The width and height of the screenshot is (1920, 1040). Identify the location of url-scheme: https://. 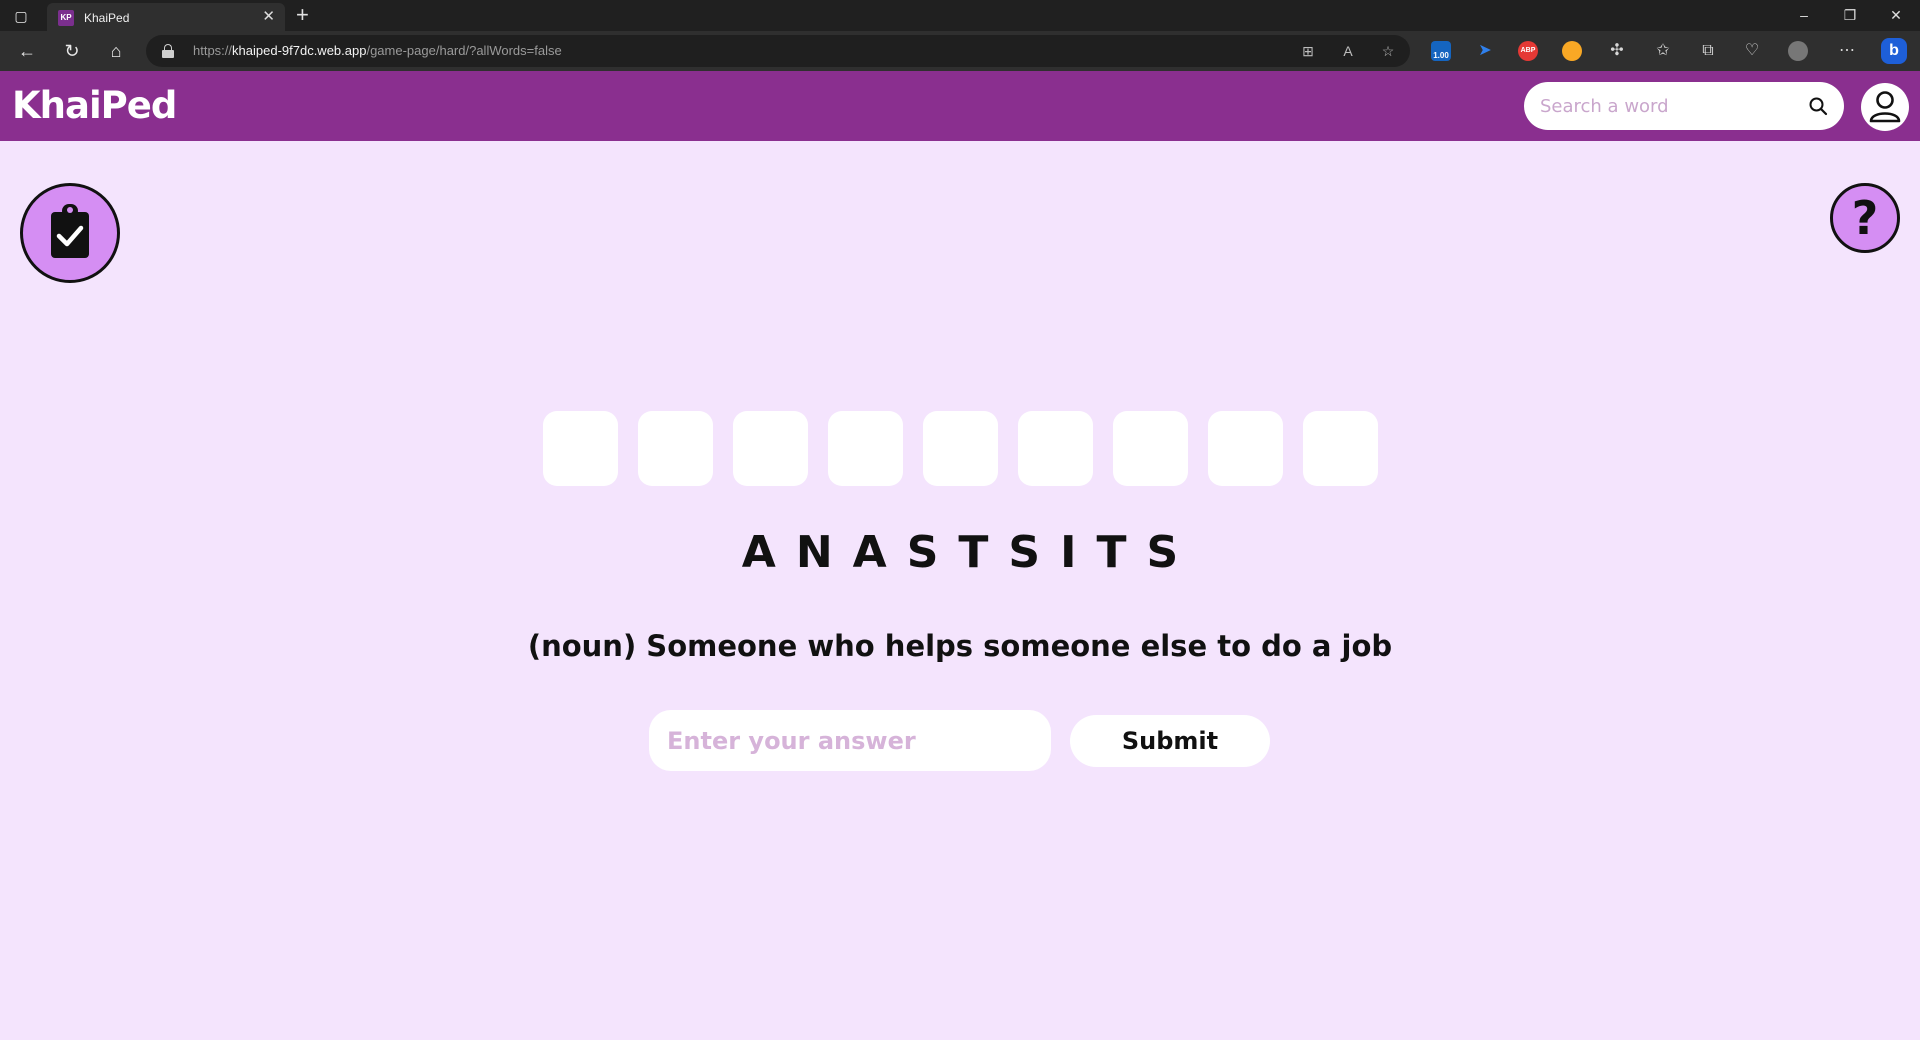
(213, 50).